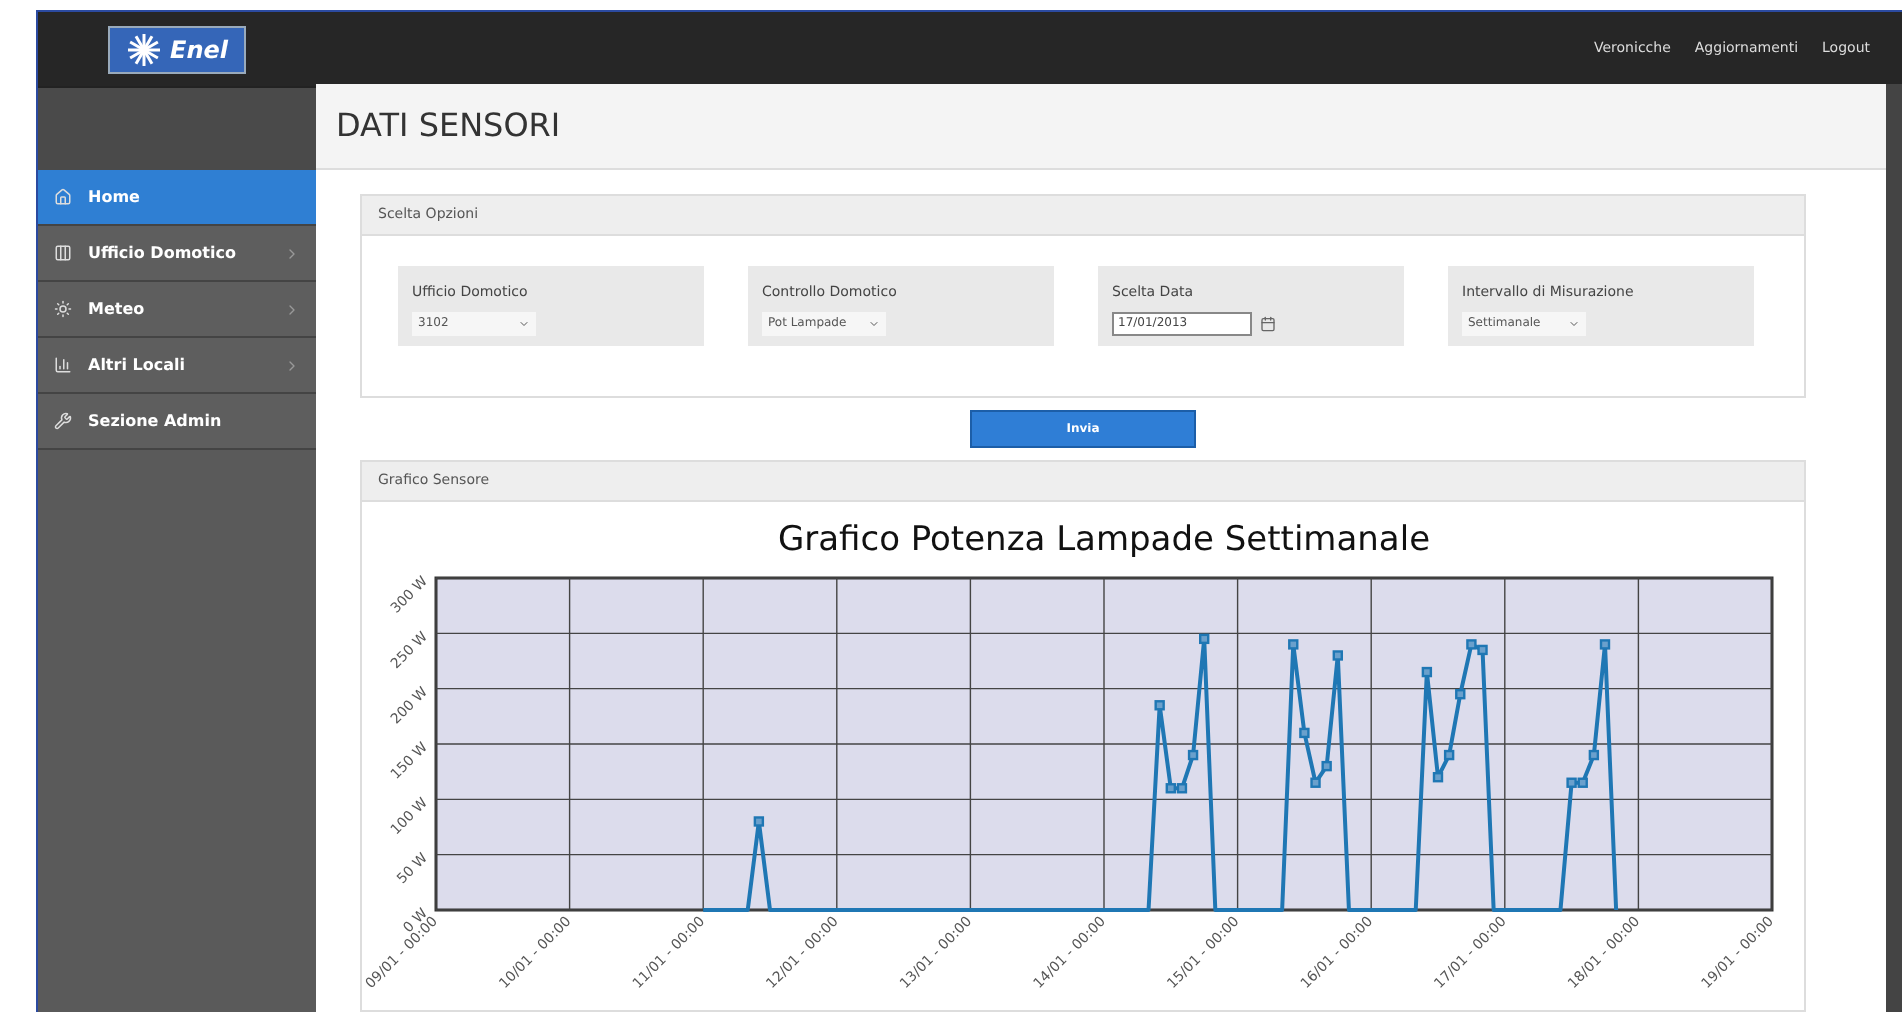 Image resolution: width=1902 pixels, height=1012 pixels. Describe the element at coordinates (177, 254) in the screenshot. I see `sidebar-item: Ufficio Domotico` at that location.